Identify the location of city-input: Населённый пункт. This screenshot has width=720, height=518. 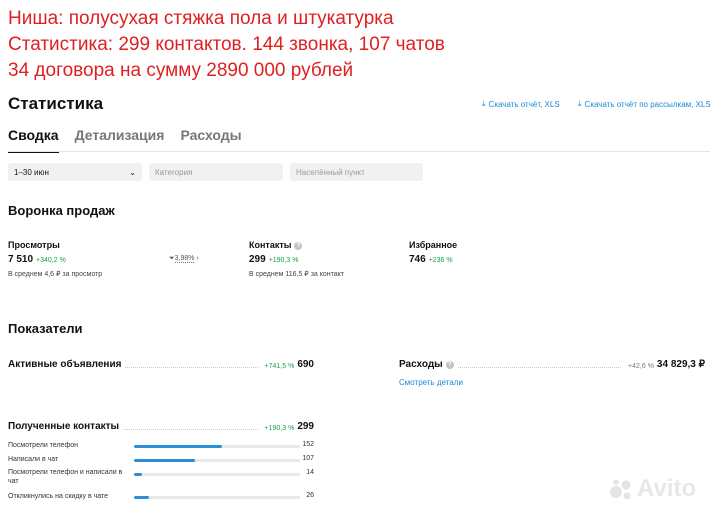
(356, 172).